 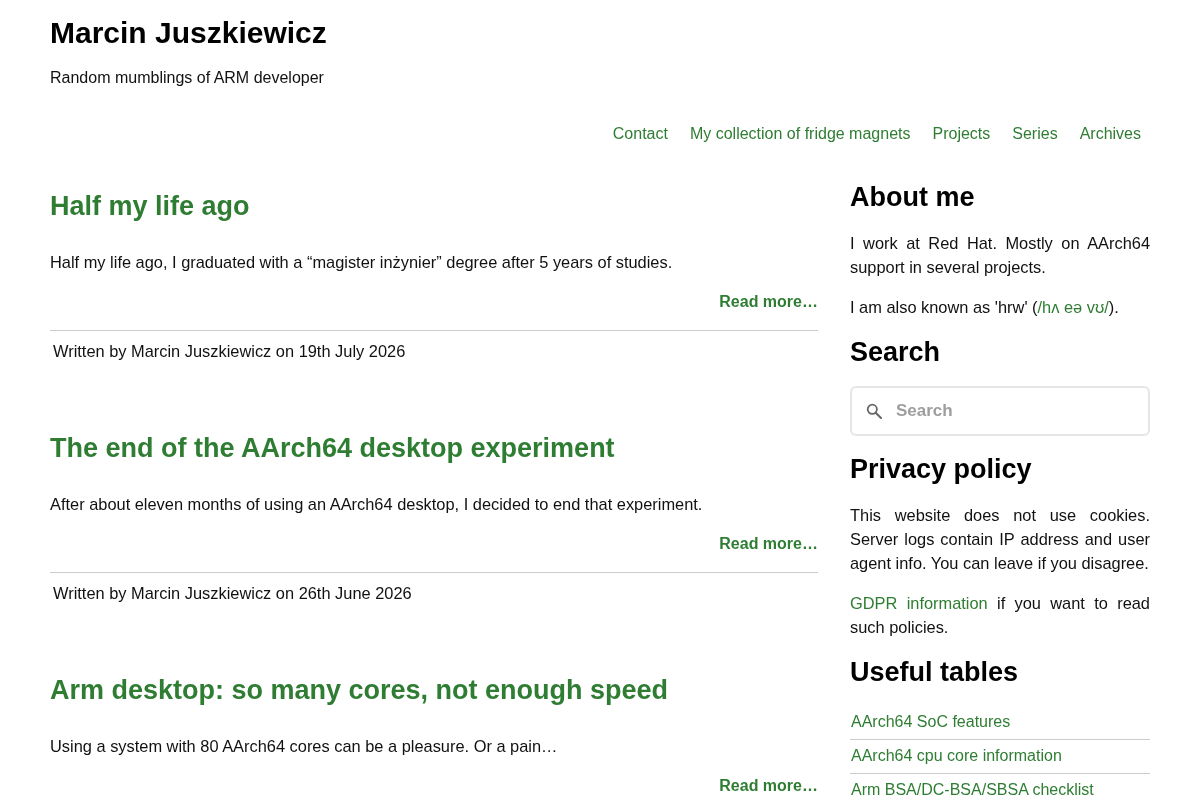 I want to click on sidebar-text: I am also known as 'hrw' (/hʌ eə vʊ/)., so click(x=985, y=307).